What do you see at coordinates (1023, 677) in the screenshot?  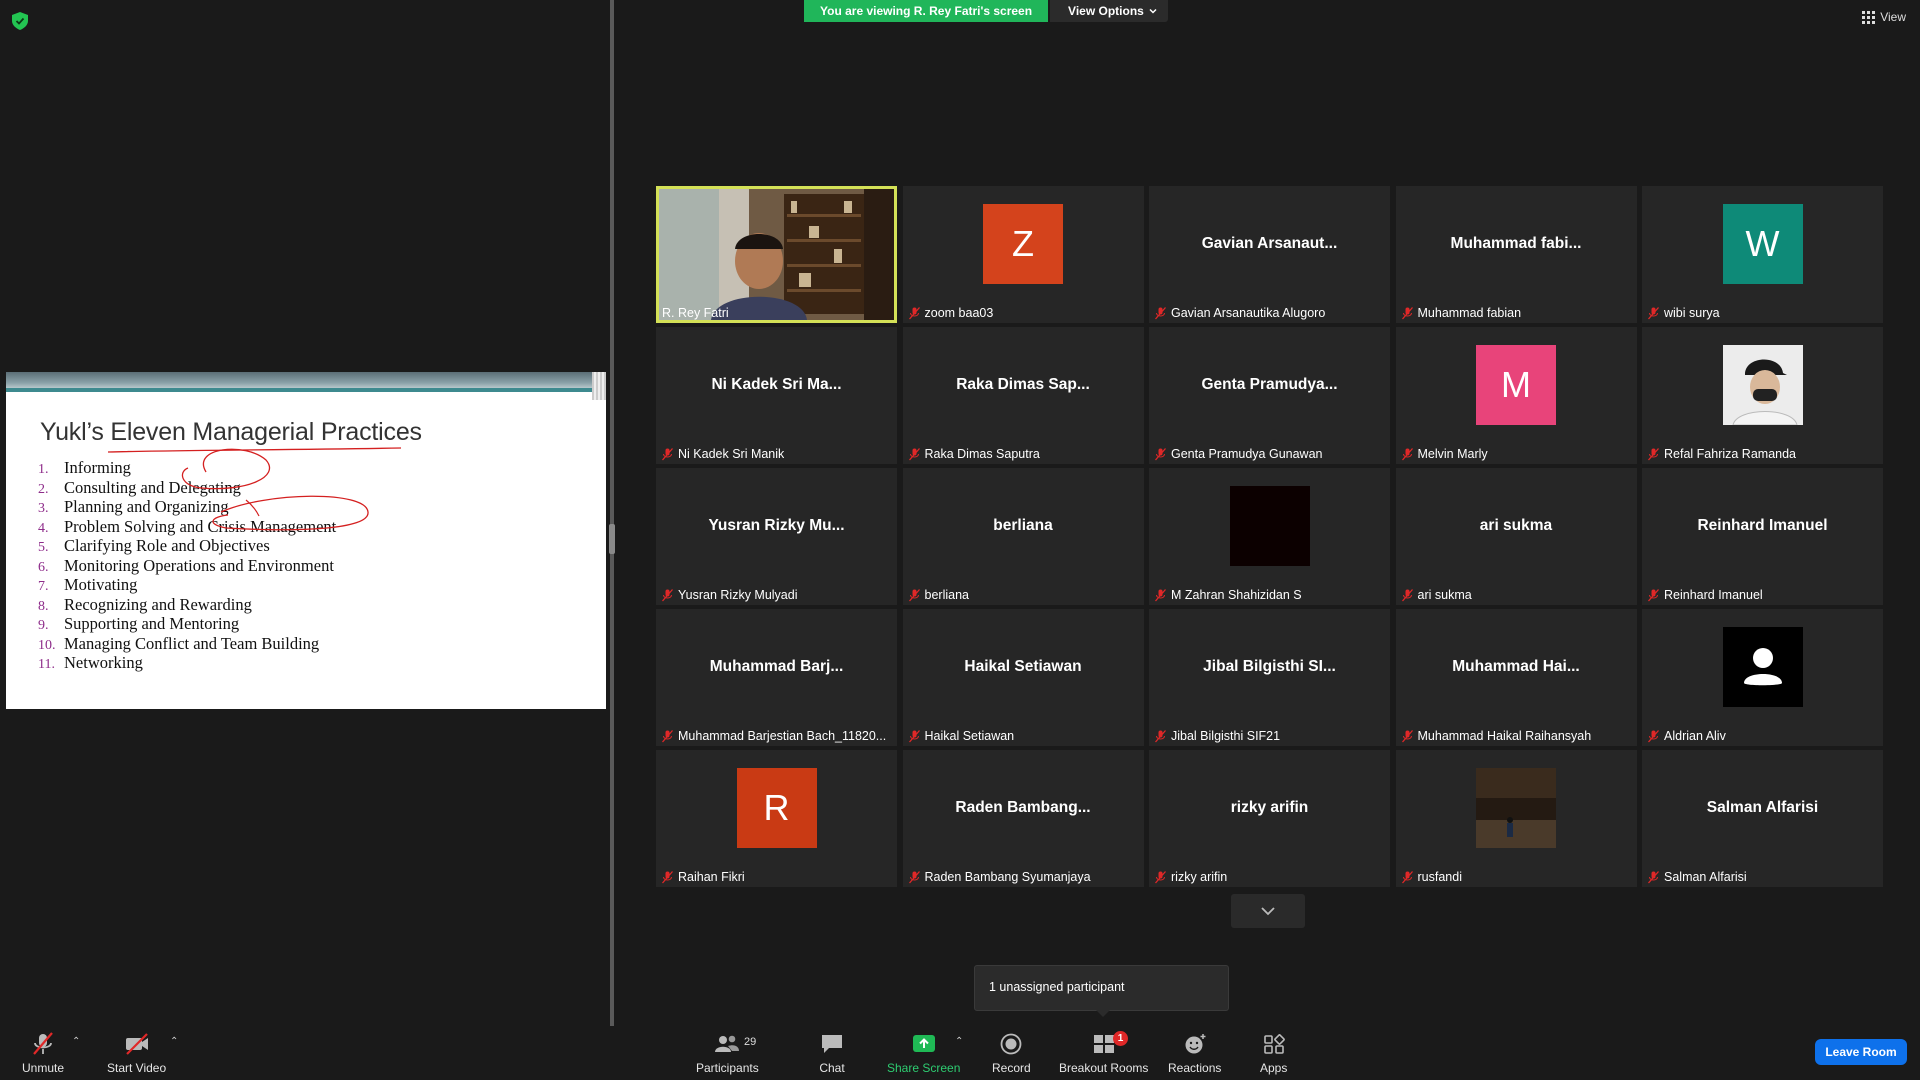 I see `participant-tile: Haikal Setiawan Haikal Setiawan` at bounding box center [1023, 677].